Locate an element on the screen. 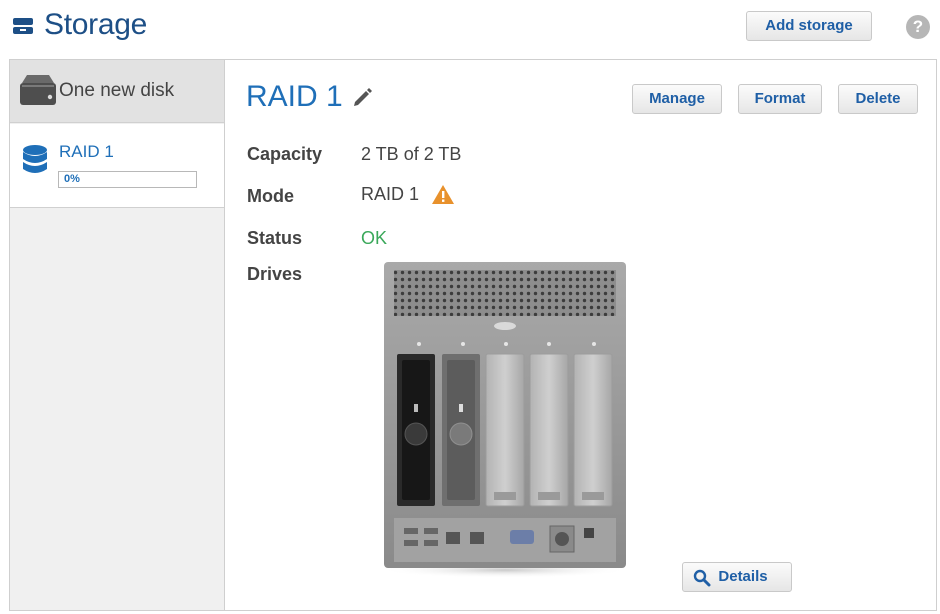 Image resolution: width=940 pixels, height=614 pixels. mode-value: RAID 1 is located at coordinates (390, 194).